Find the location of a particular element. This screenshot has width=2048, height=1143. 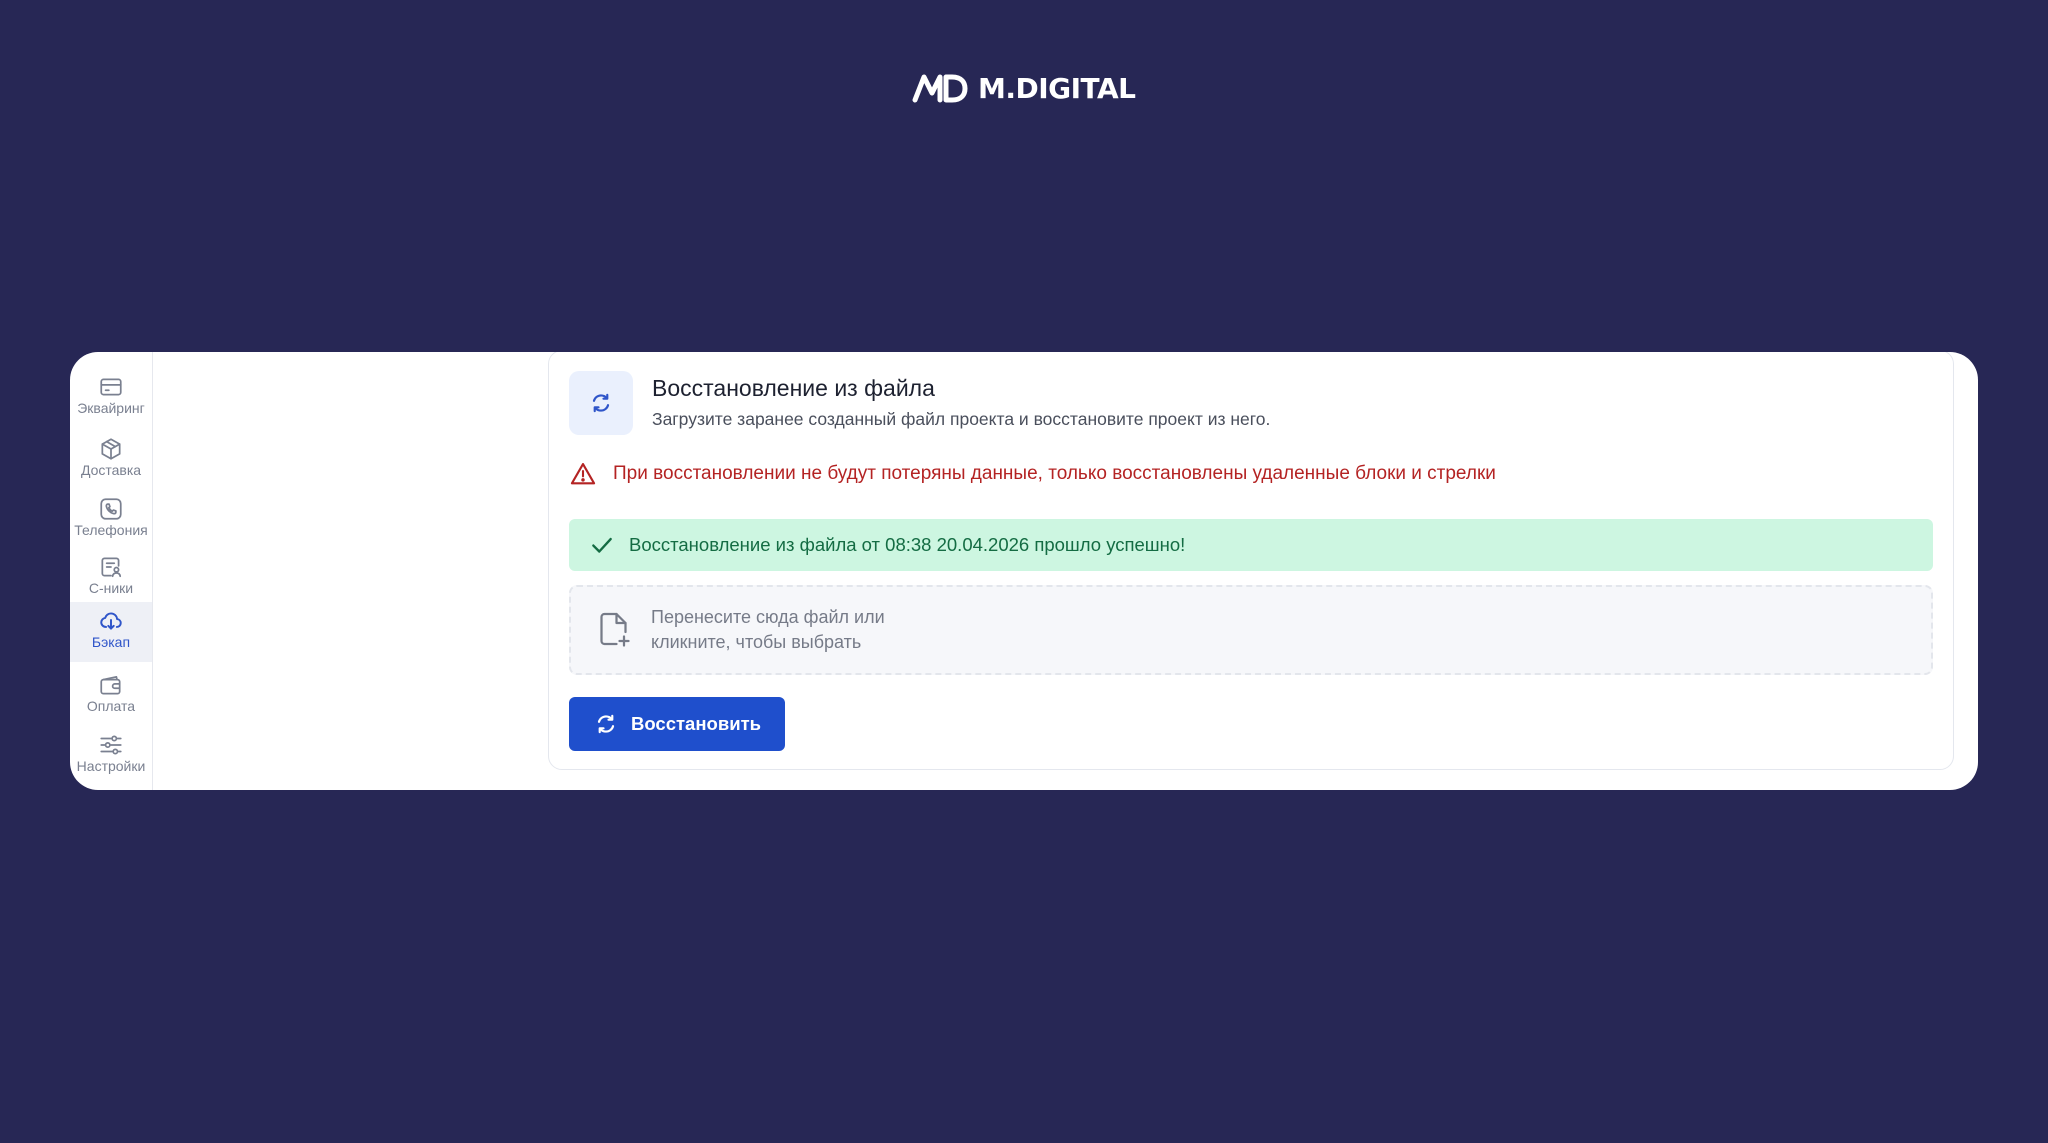

sidebar-item-label: Бэкап is located at coordinates (111, 642).